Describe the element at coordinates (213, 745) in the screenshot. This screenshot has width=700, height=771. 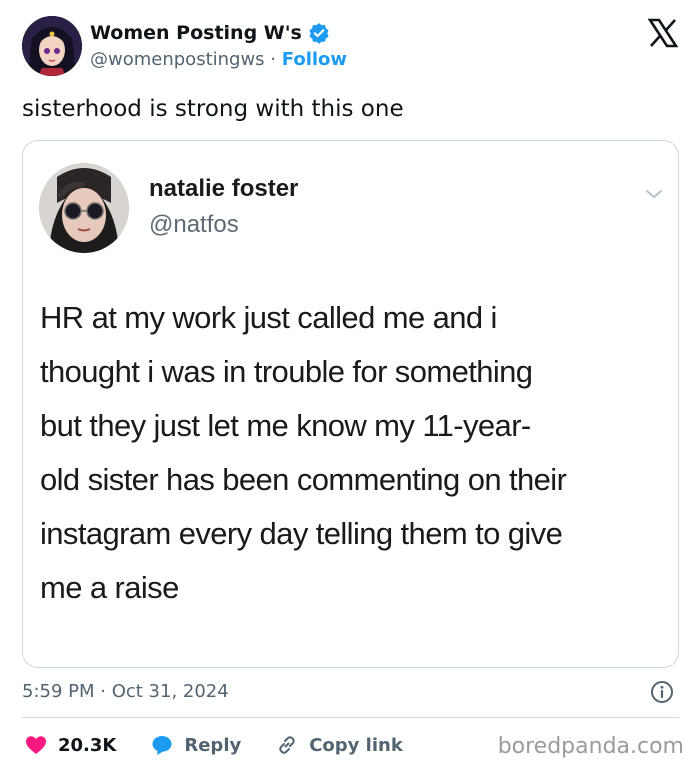
I see `reply-label: Reply` at that location.